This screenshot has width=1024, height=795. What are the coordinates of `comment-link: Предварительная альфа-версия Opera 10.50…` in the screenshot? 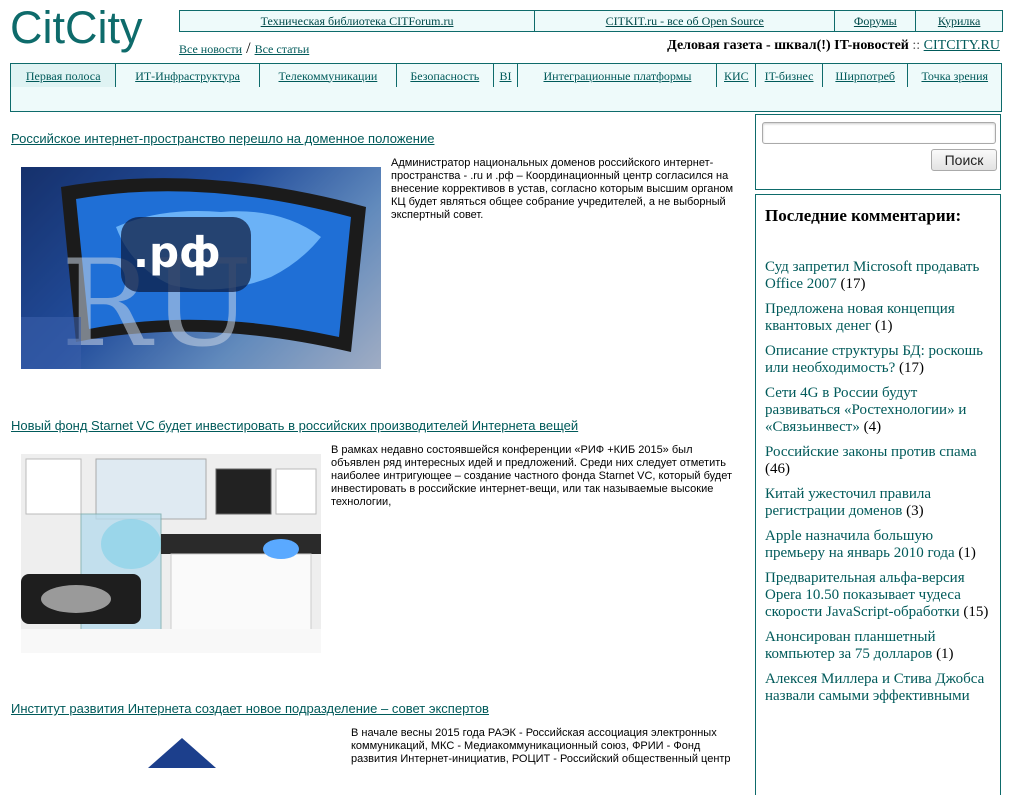 It's located at (865, 595).